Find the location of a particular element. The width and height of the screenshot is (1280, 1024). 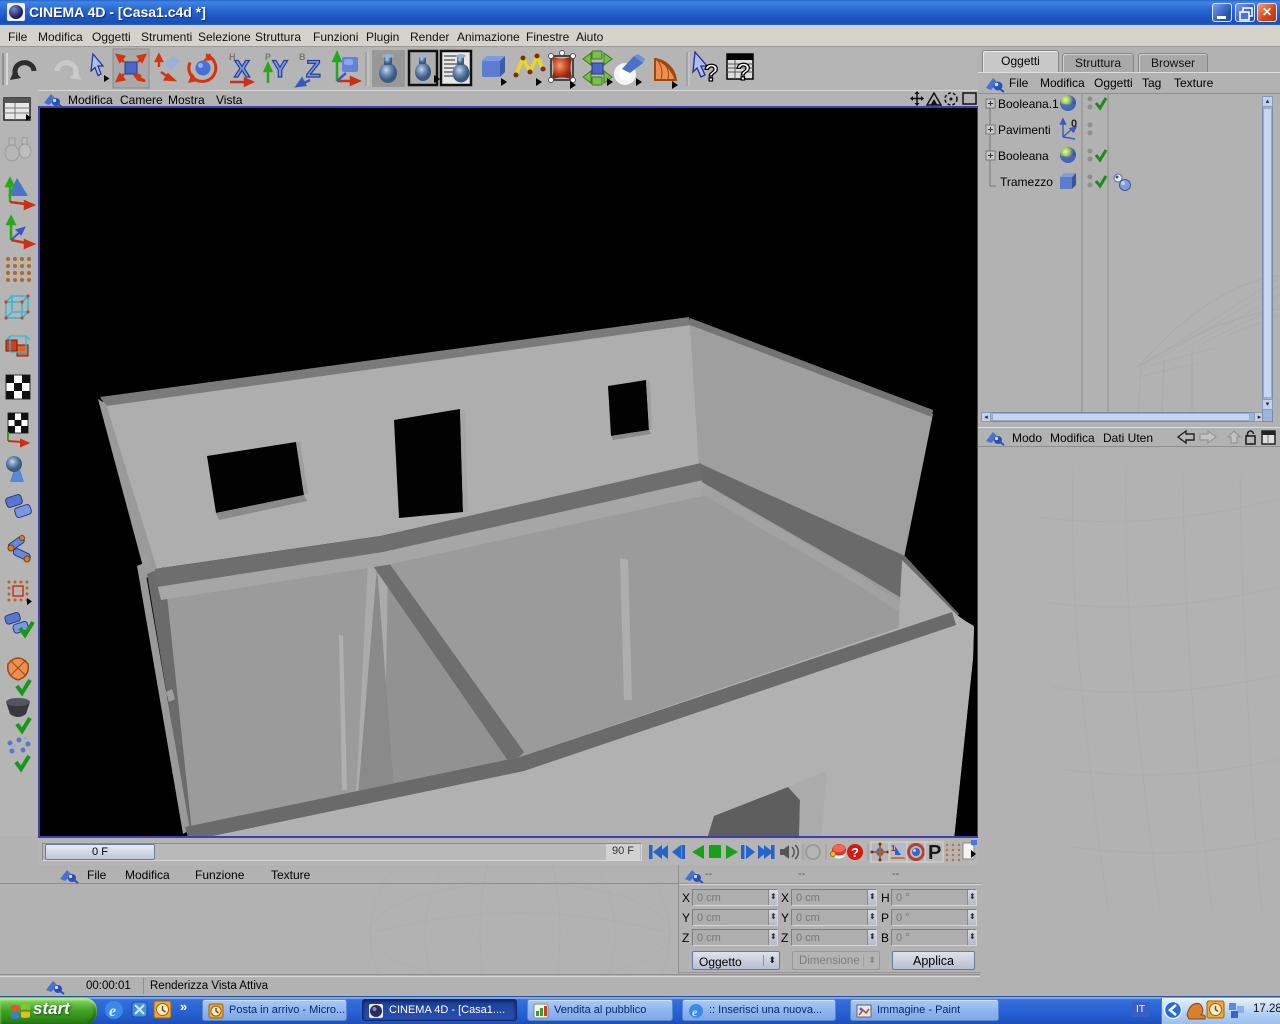

svg-text: Y is located at coordinates (280, 69).